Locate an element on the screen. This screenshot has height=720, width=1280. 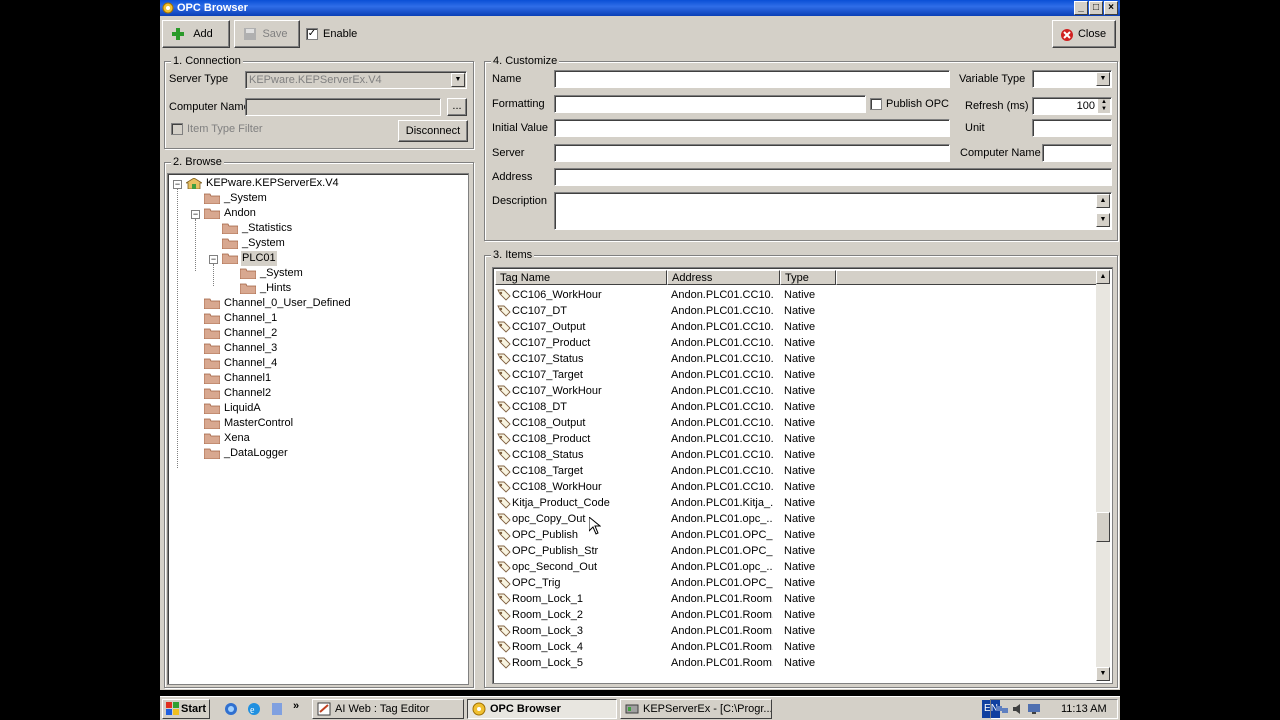
maximize-button: □ is located at coordinates (1096, 8).